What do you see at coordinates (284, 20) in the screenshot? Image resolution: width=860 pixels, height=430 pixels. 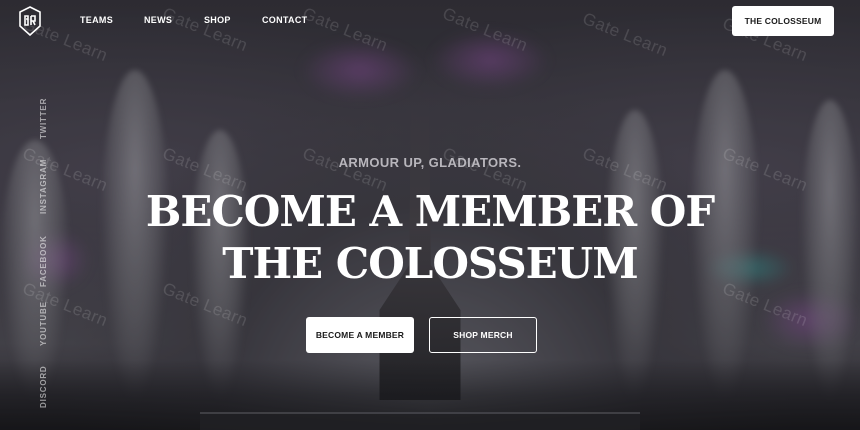 I see `nav-item-contact: CONTACT` at bounding box center [284, 20].